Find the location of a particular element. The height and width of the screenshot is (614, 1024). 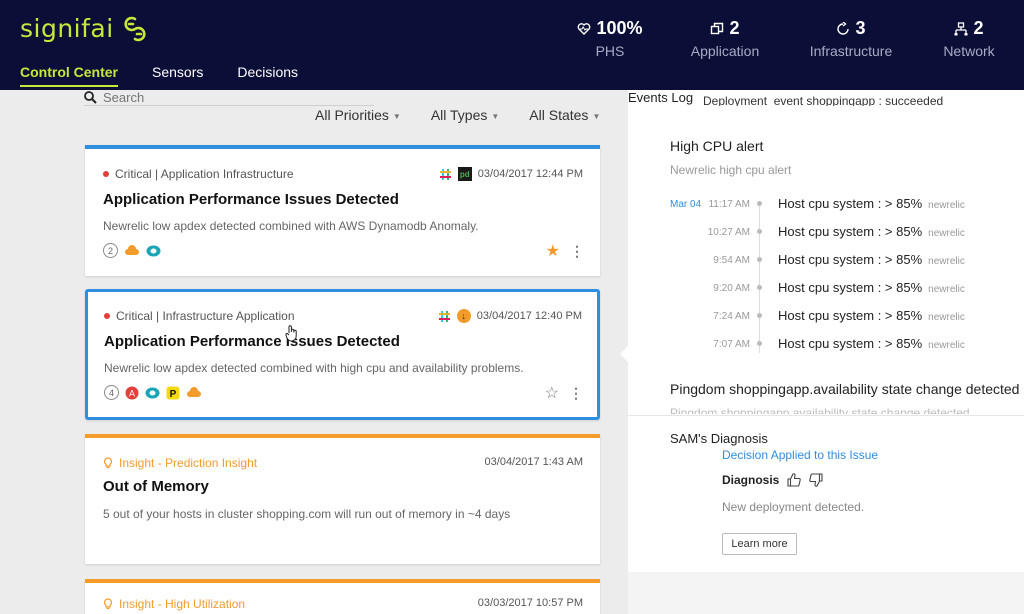

critical-dot-icon is located at coordinates (106, 174).